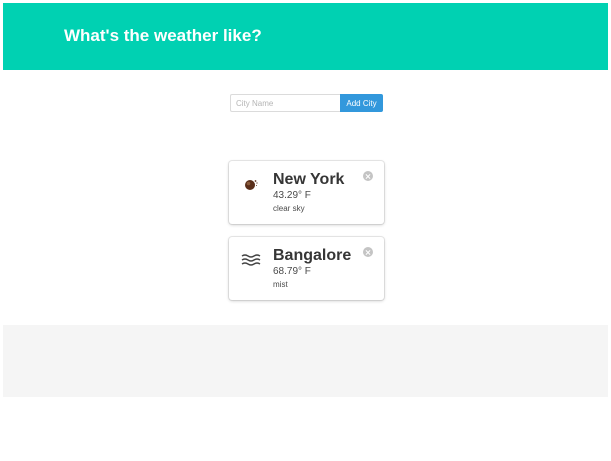 This screenshot has width=611, height=461. What do you see at coordinates (305, 36) in the screenshot?
I see `header-banner: What's the weather like?` at bounding box center [305, 36].